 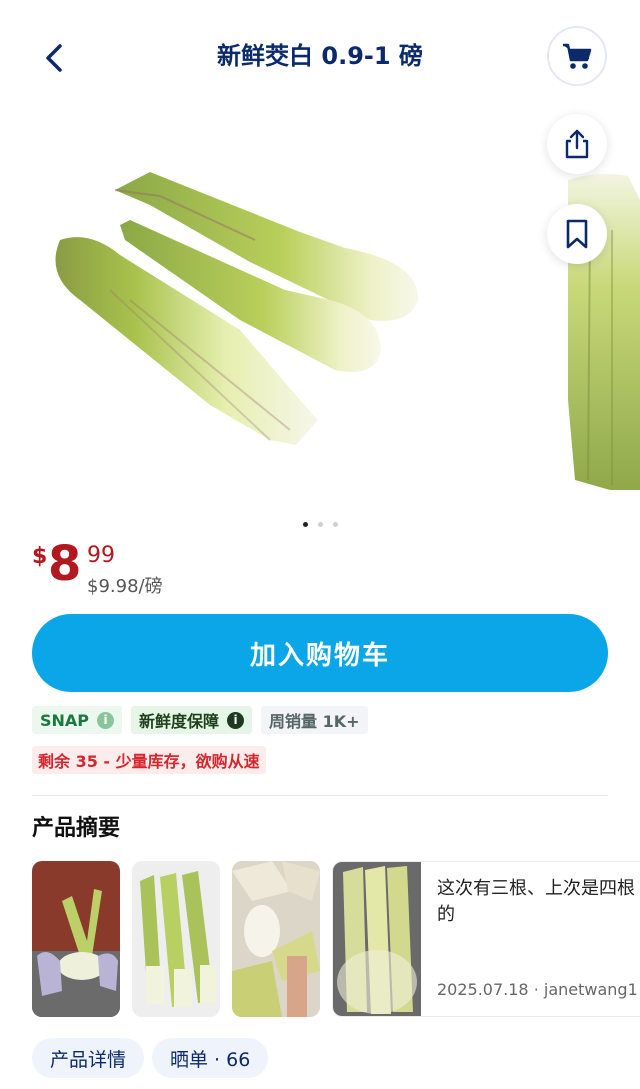 What do you see at coordinates (125, 586) in the screenshot?
I see `unit-price: $9.98/磅` at bounding box center [125, 586].